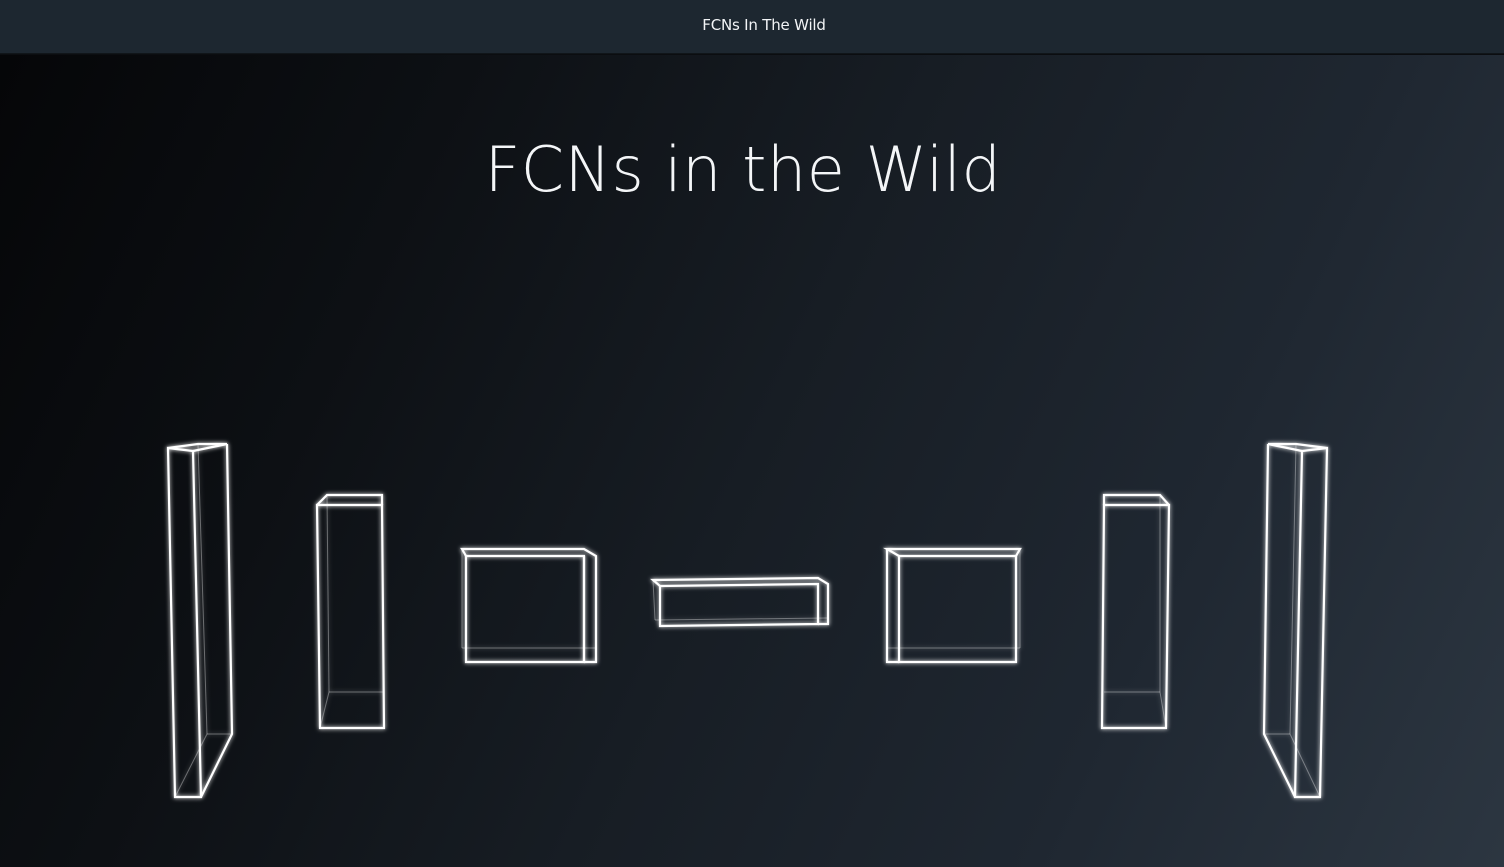  What do you see at coordinates (350, 611) in the screenshot?
I see `encoder-layer-2-box` at bounding box center [350, 611].